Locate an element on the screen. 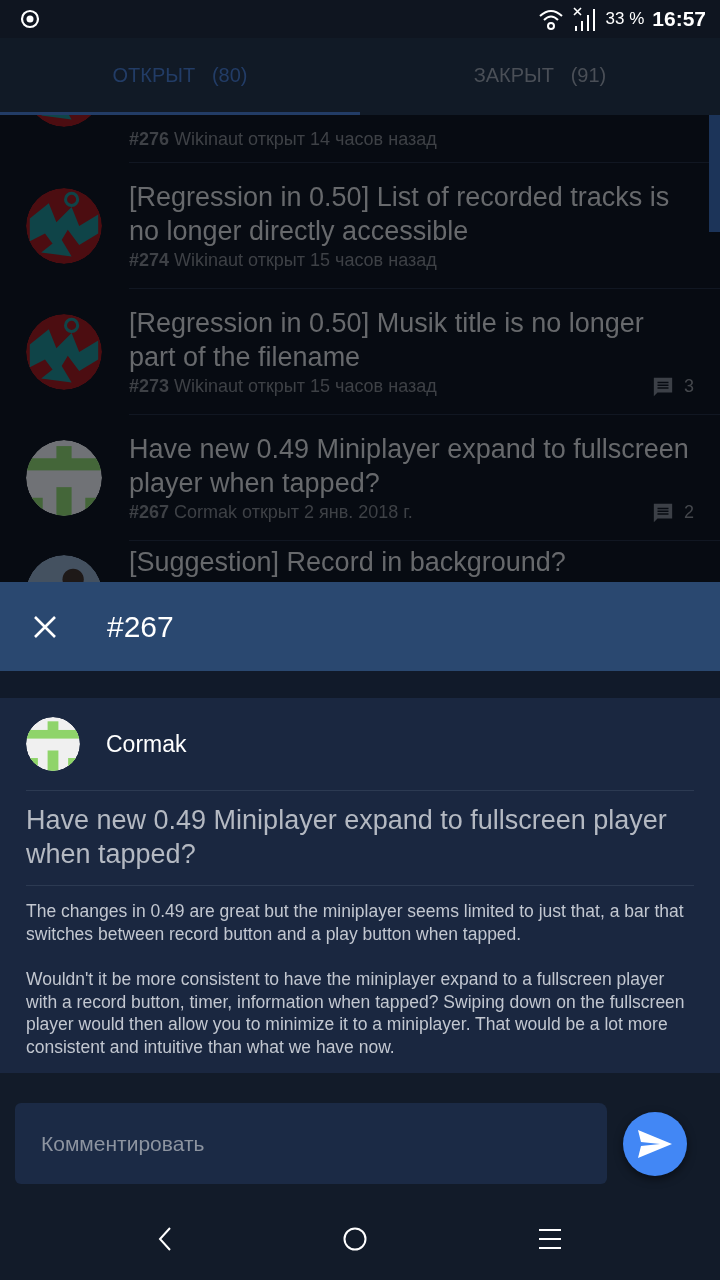  issue-title: [Suggestion] Record in background? is located at coordinates (411, 562).